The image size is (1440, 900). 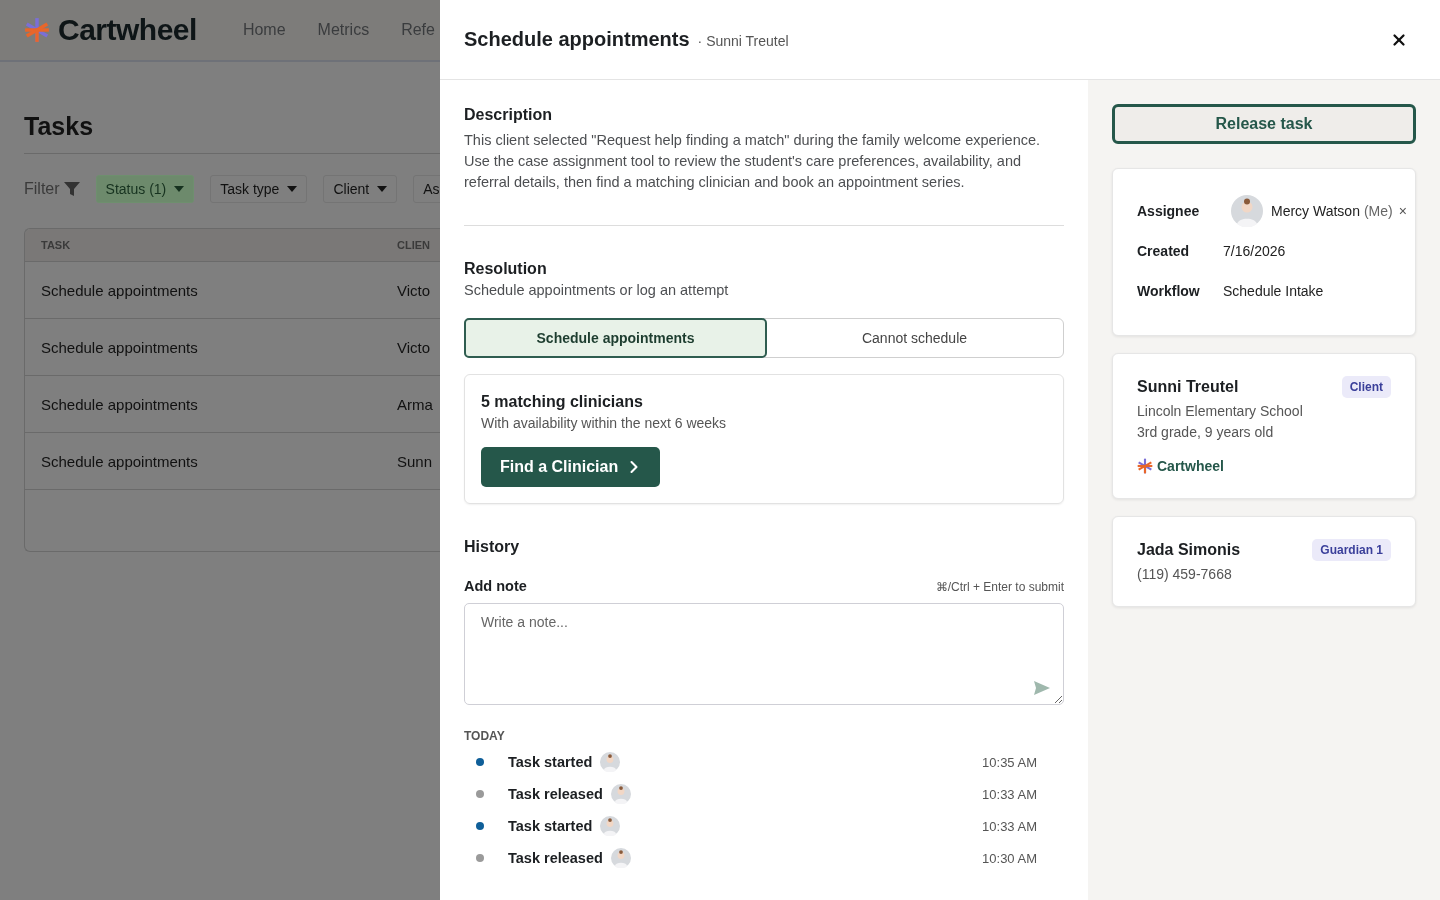 I want to click on field-label: Add note, so click(x=495, y=586).